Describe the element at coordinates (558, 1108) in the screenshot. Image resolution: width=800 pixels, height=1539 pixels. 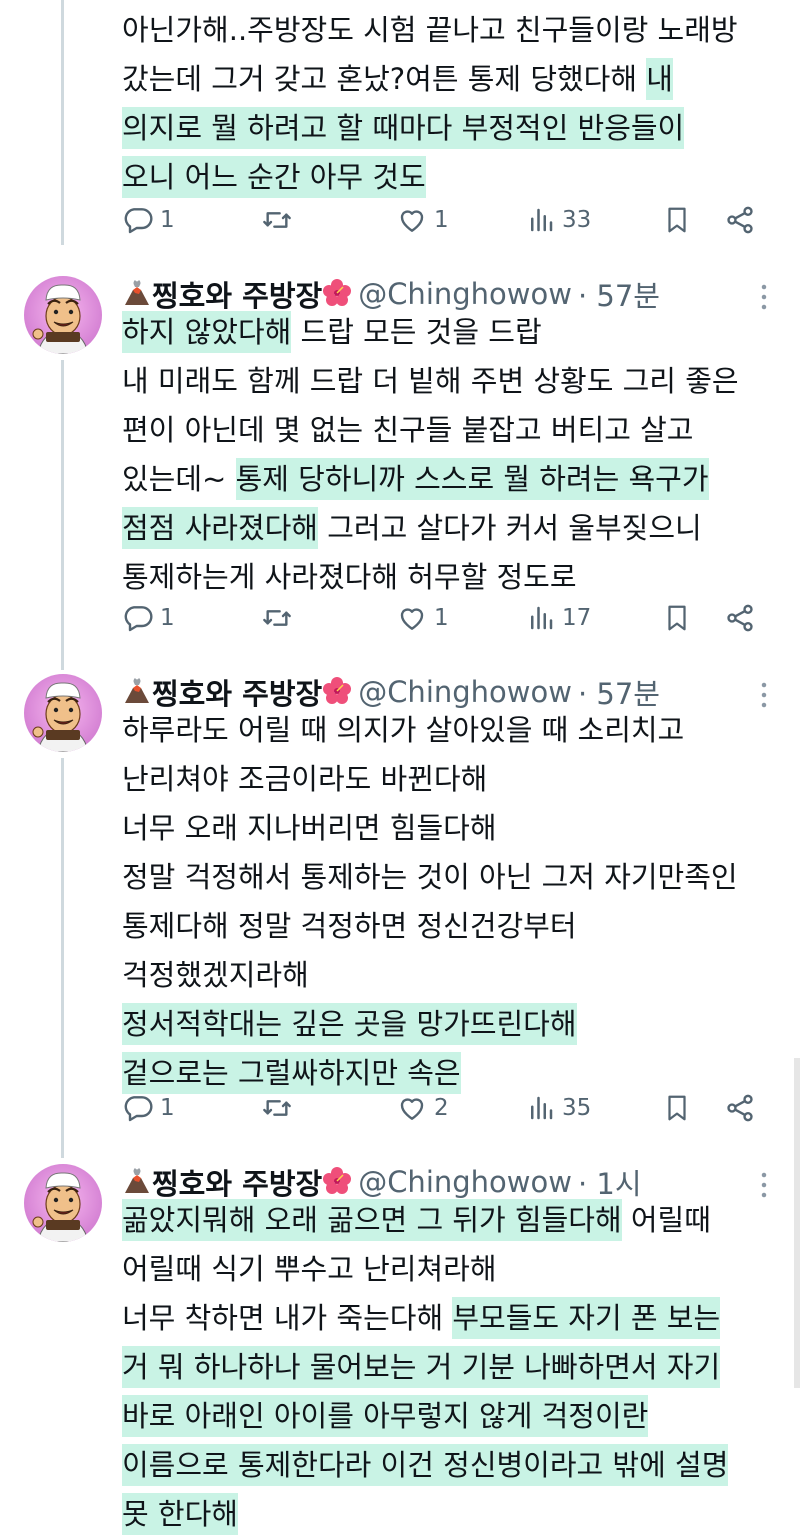
I see `views-button: 35` at that location.